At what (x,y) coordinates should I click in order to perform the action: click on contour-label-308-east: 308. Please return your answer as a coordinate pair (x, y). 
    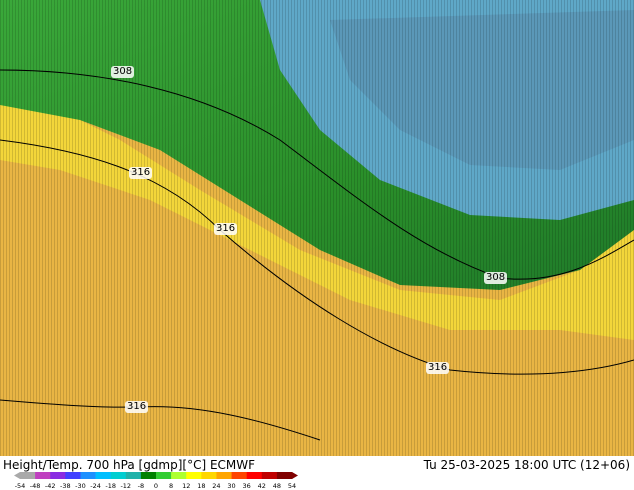
    Looking at the image, I should click on (496, 278).